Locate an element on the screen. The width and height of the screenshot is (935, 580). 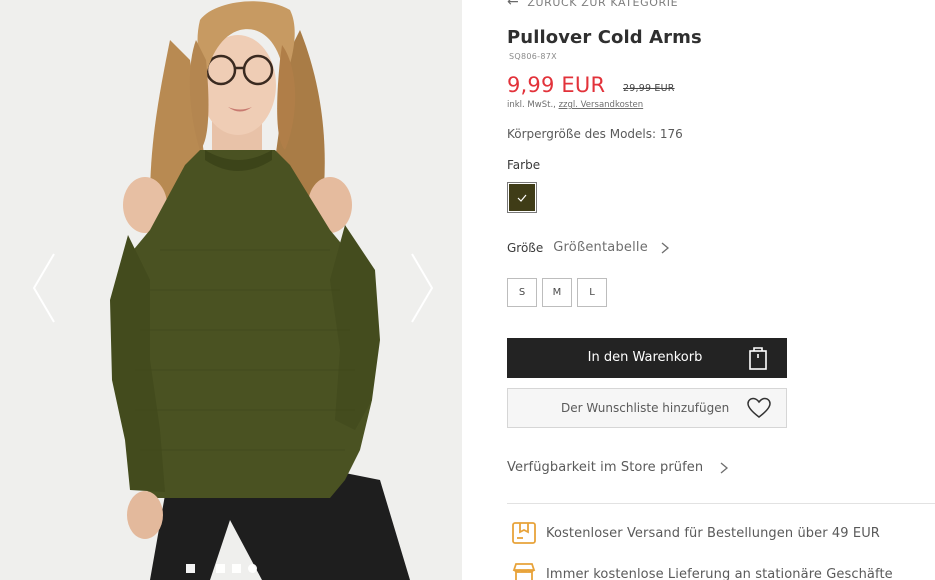
gallery-pagination is located at coordinates (221, 568).